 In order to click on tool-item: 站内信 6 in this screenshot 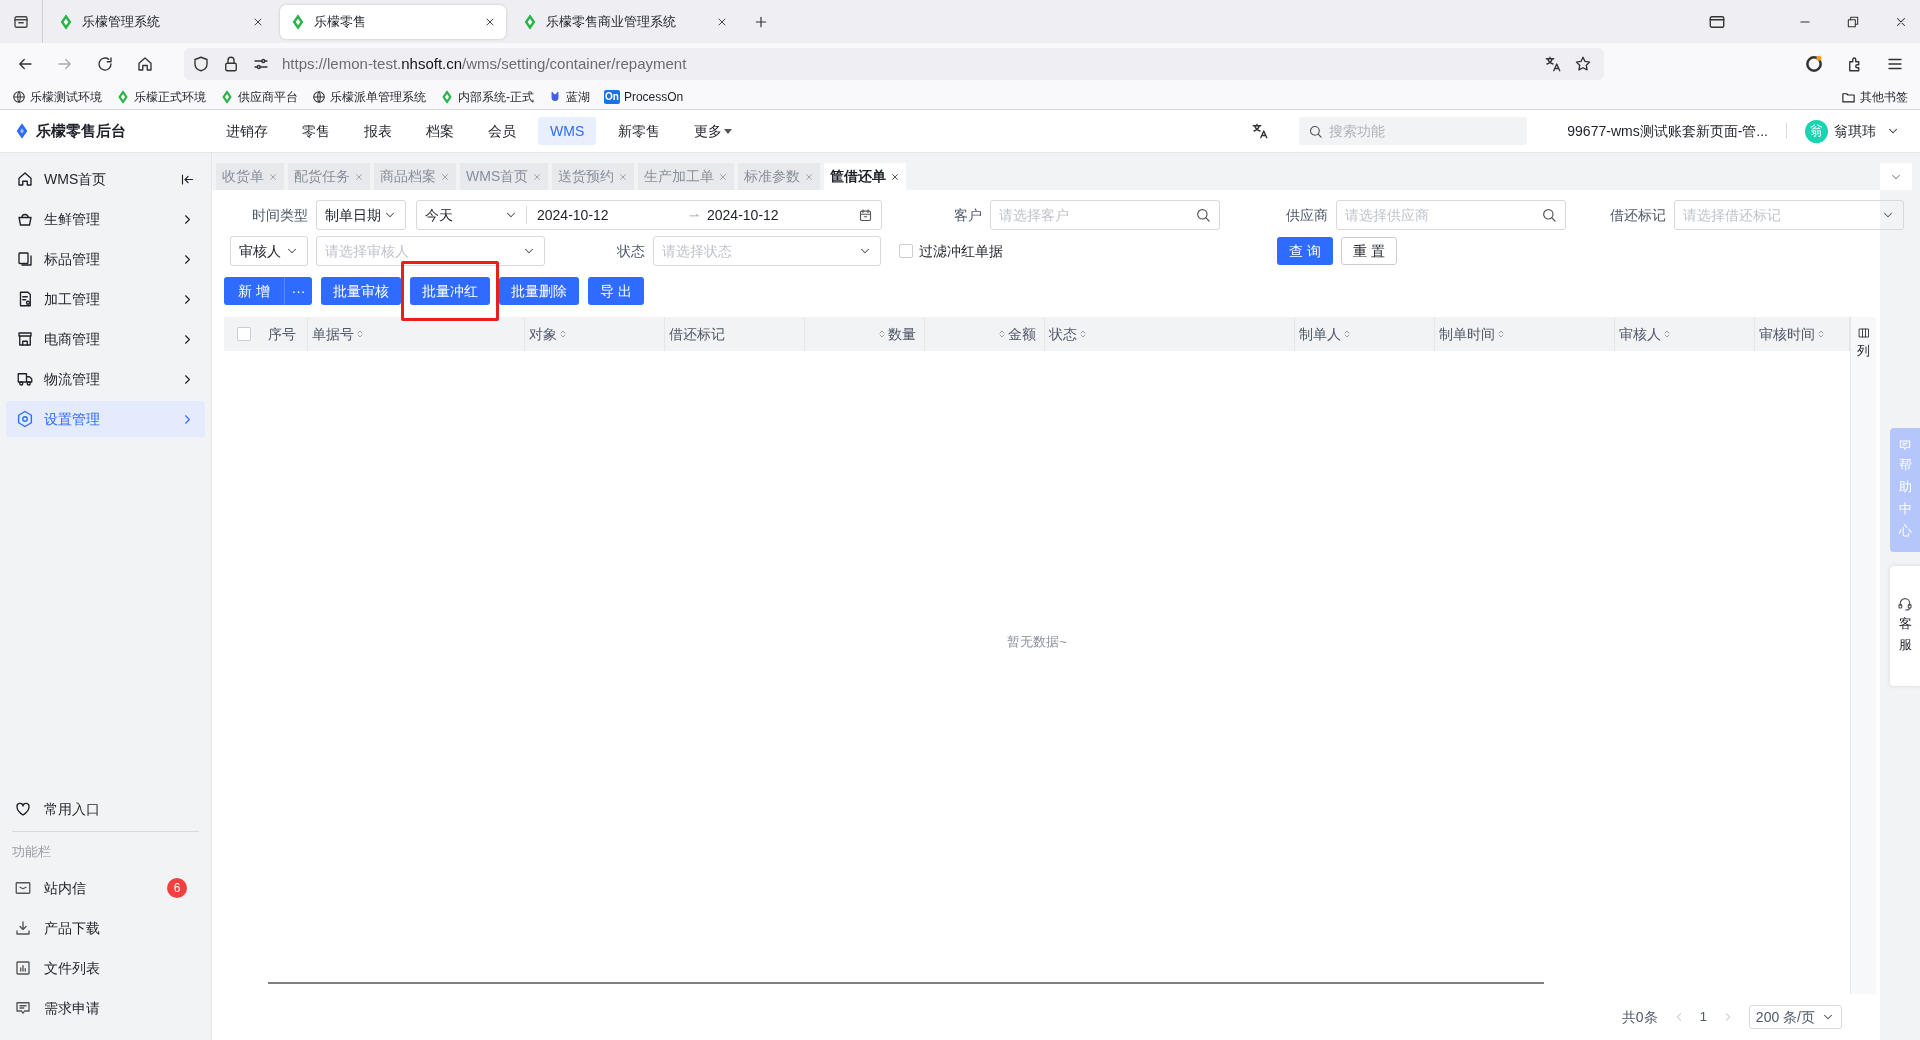, I will do `click(105, 888)`.